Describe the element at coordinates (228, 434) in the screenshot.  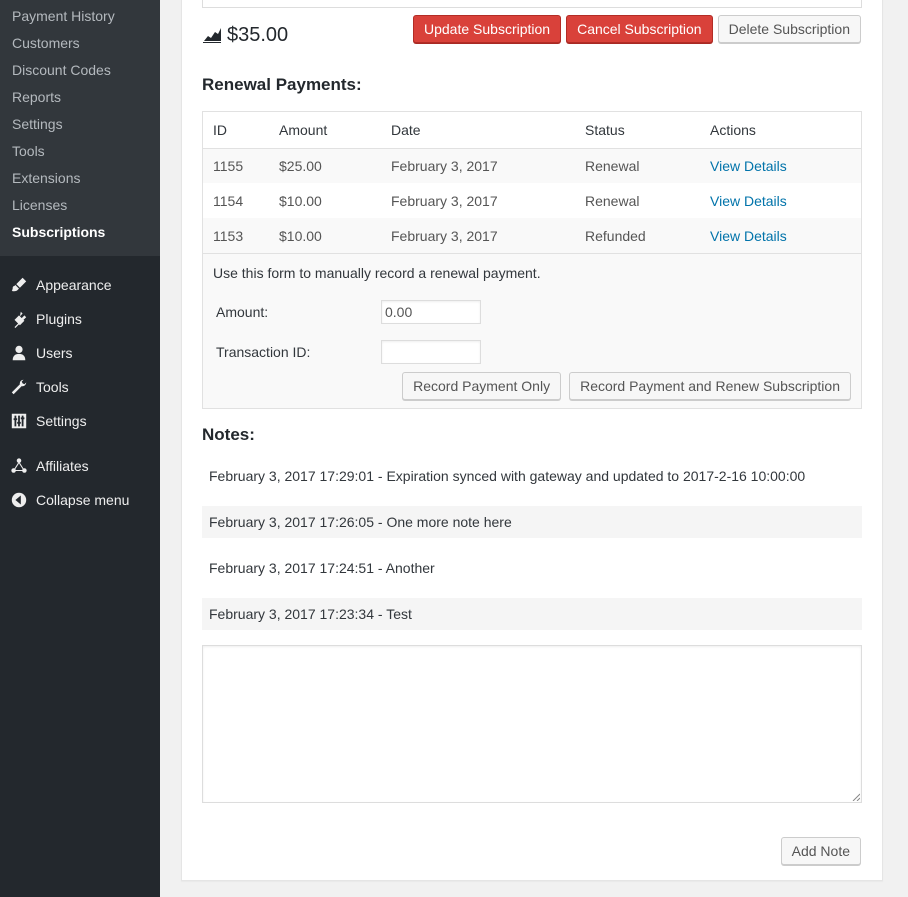
I see `notes-heading: Notes:` at that location.